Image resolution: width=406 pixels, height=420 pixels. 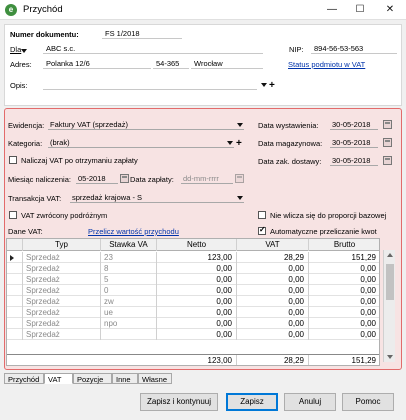 I want to click on table-row: Sprzedaż 8 0,00 0,00 0,00, so click(x=193, y=268).